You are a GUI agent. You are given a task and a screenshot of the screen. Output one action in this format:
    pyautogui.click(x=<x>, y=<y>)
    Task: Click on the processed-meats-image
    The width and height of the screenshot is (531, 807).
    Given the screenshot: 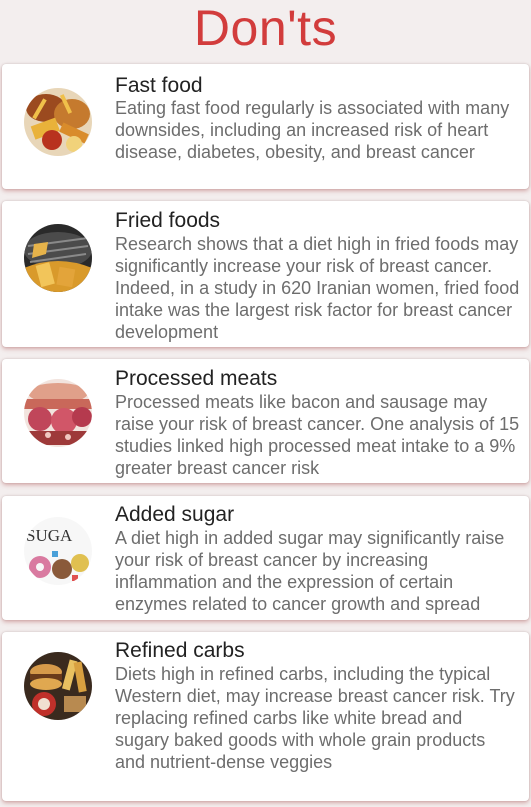 What is the action you would take?
    pyautogui.click(x=58, y=413)
    